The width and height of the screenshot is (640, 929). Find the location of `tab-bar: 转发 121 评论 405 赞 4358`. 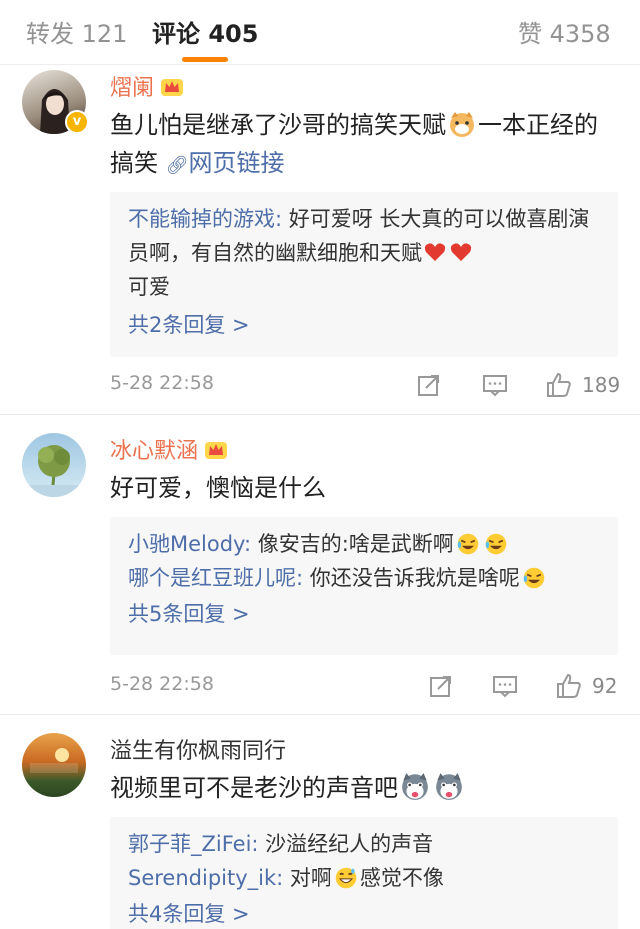

tab-bar: 转发 121 评论 405 赞 4358 is located at coordinates (320, 32).